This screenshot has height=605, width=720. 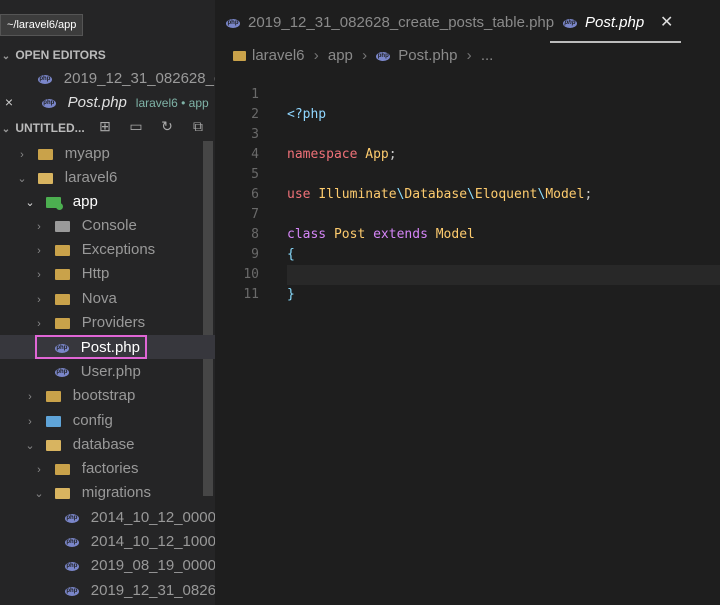 What do you see at coordinates (198, 126) in the screenshot?
I see `collapse-all-icon: ⧉` at bounding box center [198, 126].